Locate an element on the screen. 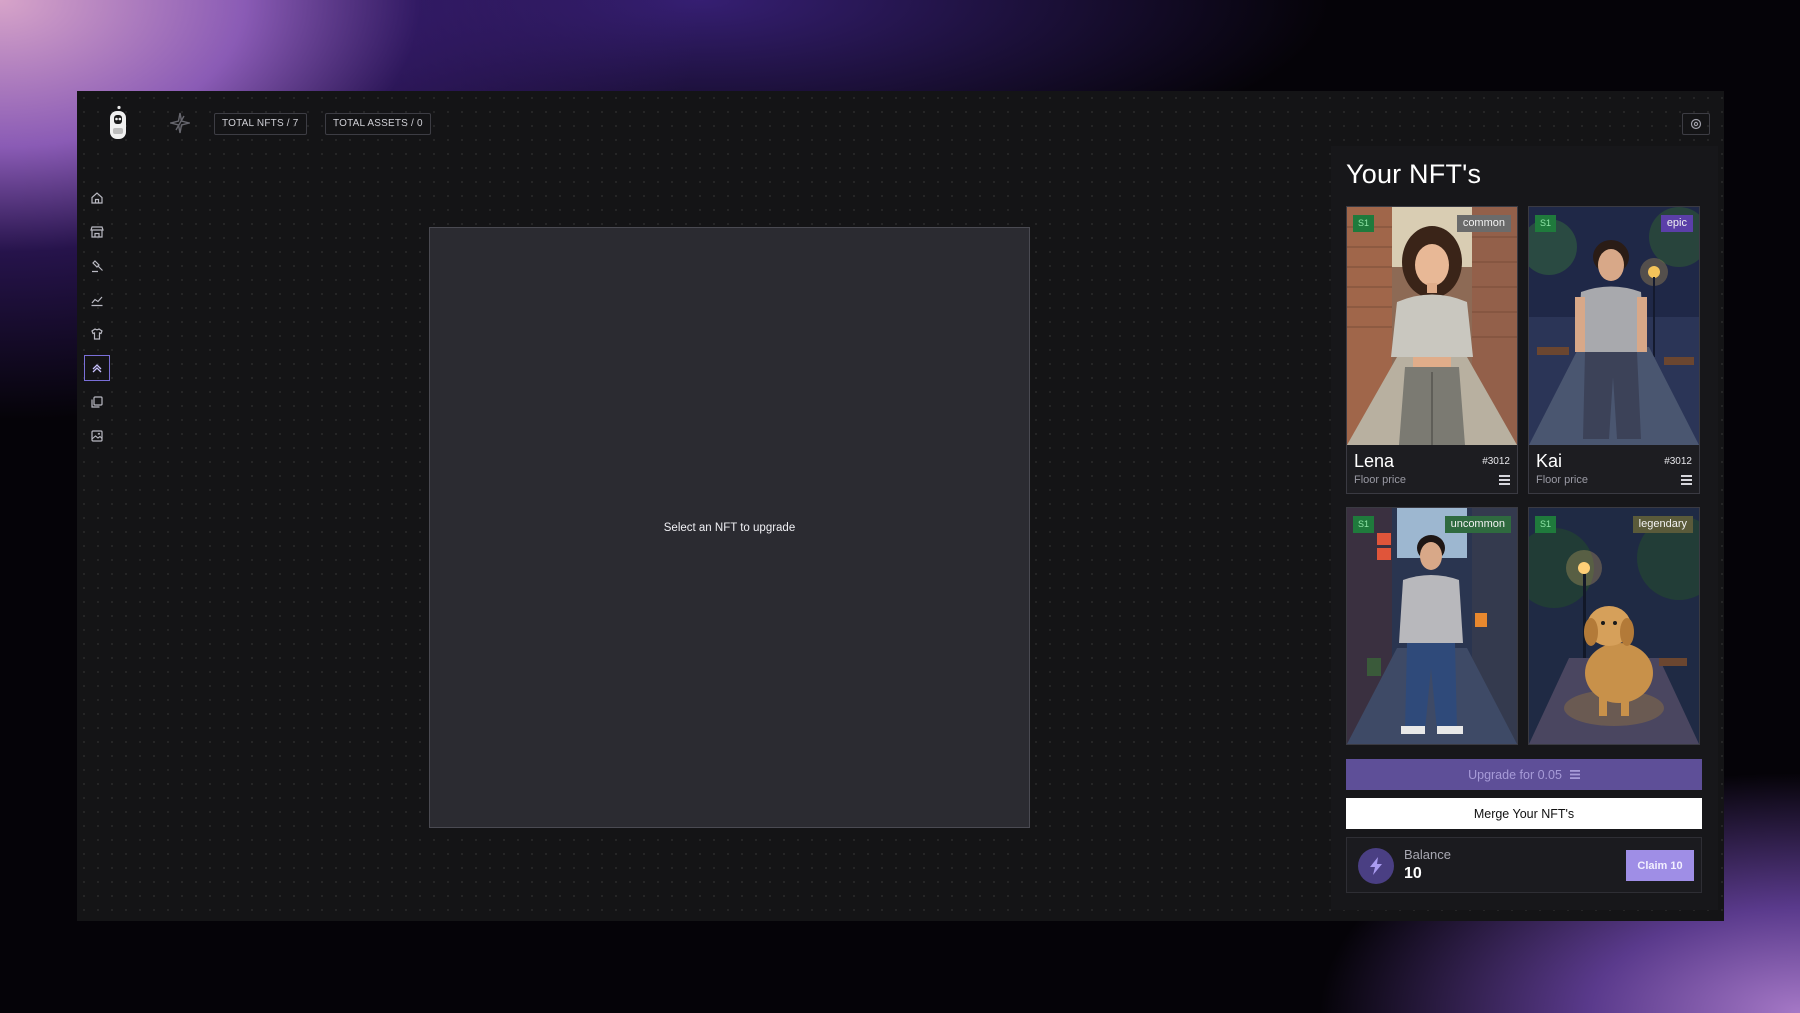  sidebar-item-collection is located at coordinates (97, 402).